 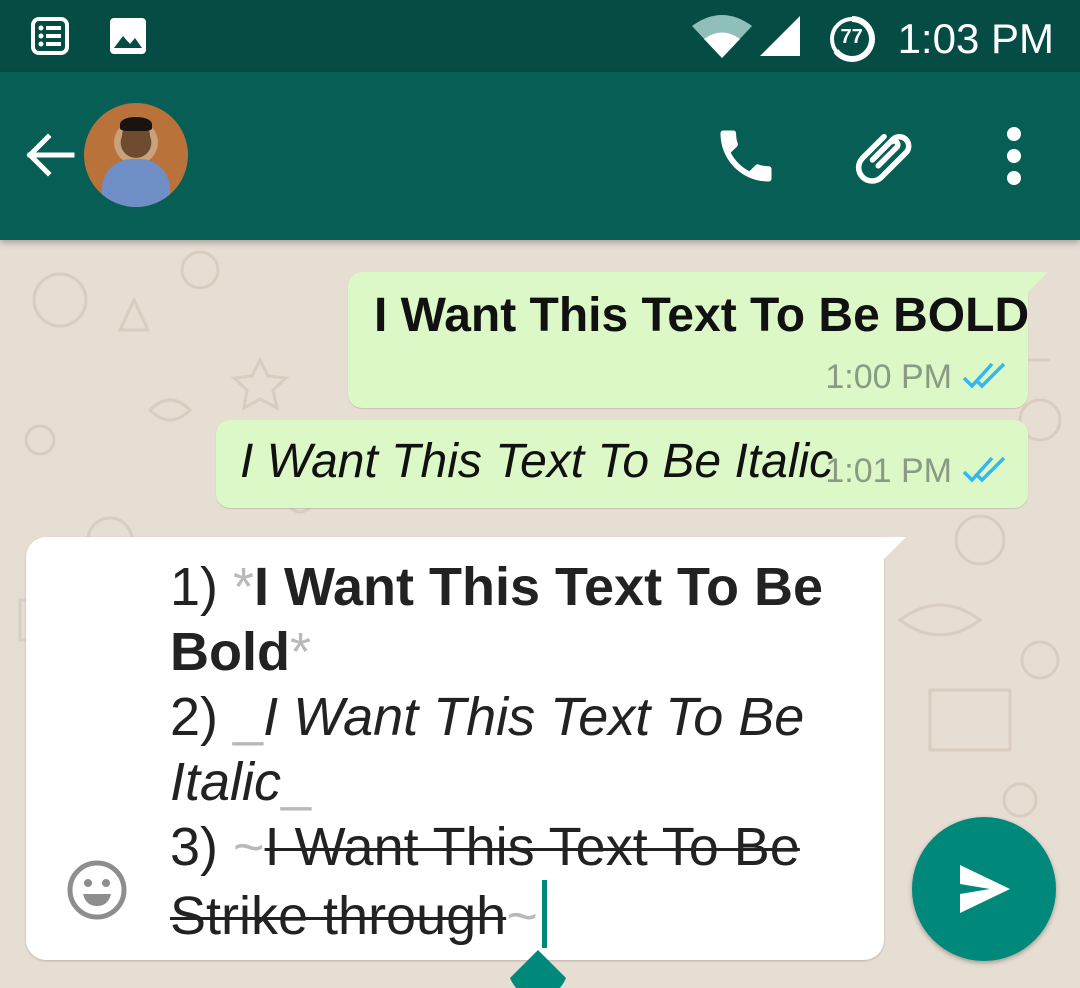 I want to click on message-time: 1:00 PM, so click(x=888, y=377).